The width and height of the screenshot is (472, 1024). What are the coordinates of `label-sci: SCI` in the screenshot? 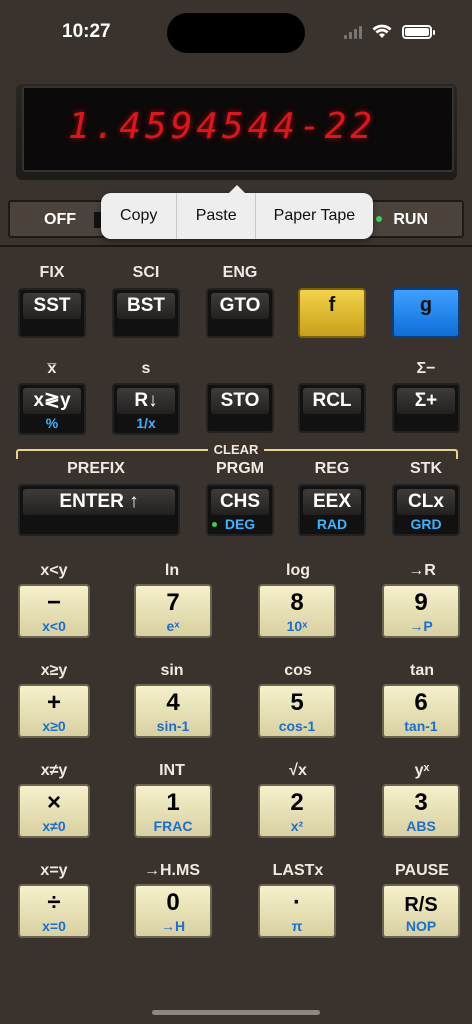 It's located at (146, 272).